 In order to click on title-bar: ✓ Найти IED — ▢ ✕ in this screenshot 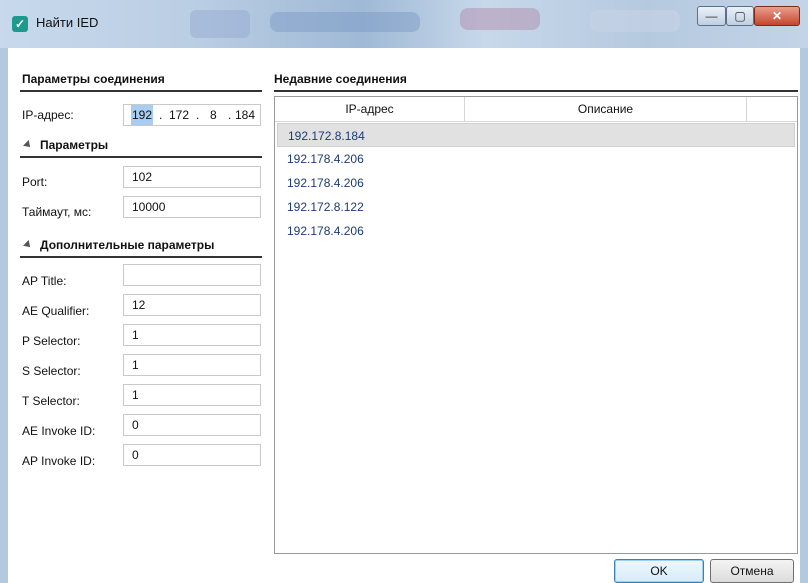, I will do `click(404, 24)`.